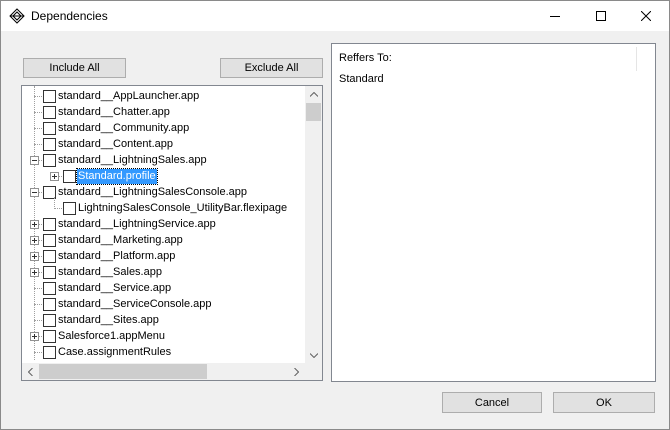 The width and height of the screenshot is (670, 430). I want to click on close-button, so click(646, 16).